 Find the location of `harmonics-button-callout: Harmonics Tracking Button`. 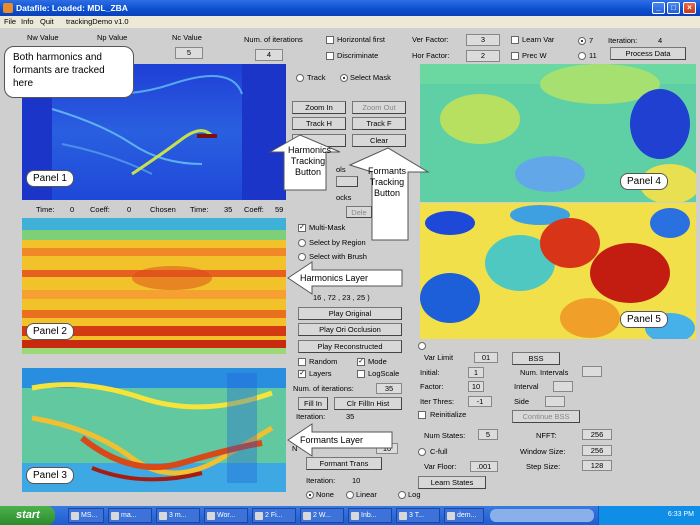

harmonics-button-callout: Harmonics Tracking Button is located at coordinates (310, 161).